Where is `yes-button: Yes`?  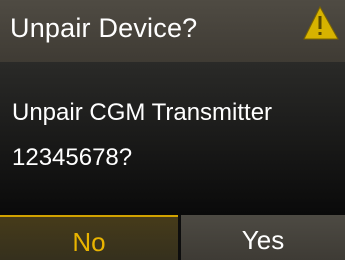
yes-button: Yes is located at coordinates (263, 237).